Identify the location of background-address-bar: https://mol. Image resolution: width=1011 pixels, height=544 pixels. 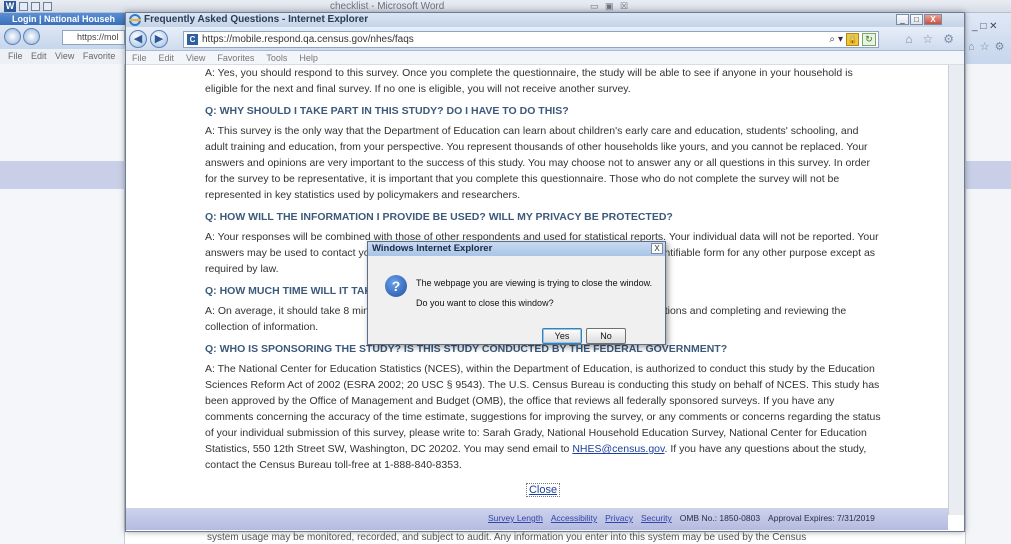
(93, 37).